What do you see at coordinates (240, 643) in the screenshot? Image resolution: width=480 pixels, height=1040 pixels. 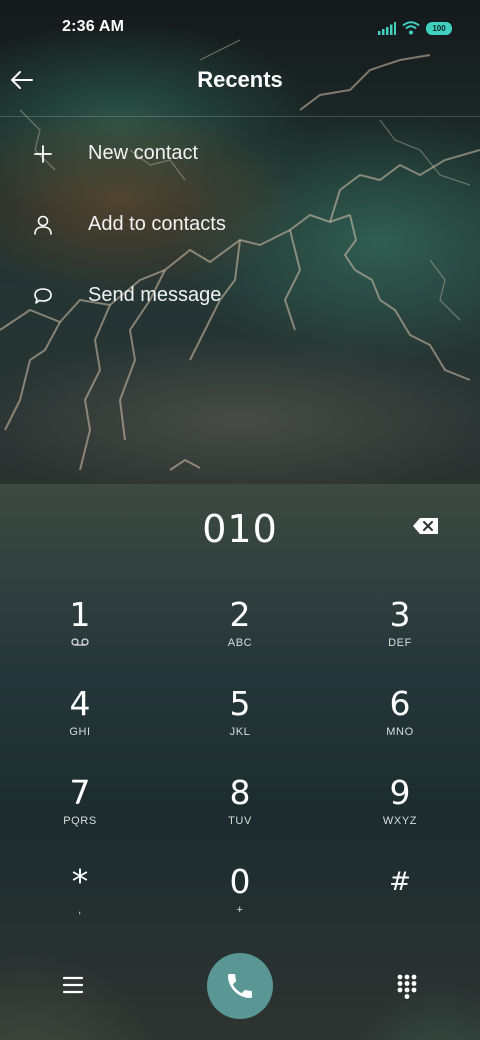 I see `key-2-letters: ABC` at bounding box center [240, 643].